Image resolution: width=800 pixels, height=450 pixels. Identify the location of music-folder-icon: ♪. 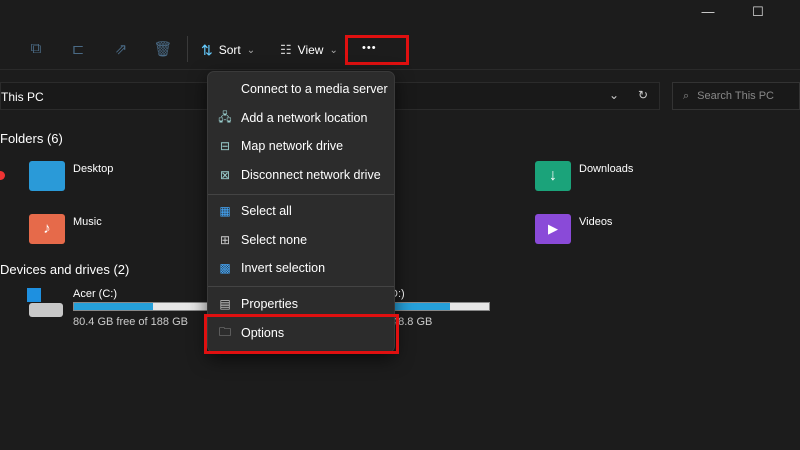
(47, 229).